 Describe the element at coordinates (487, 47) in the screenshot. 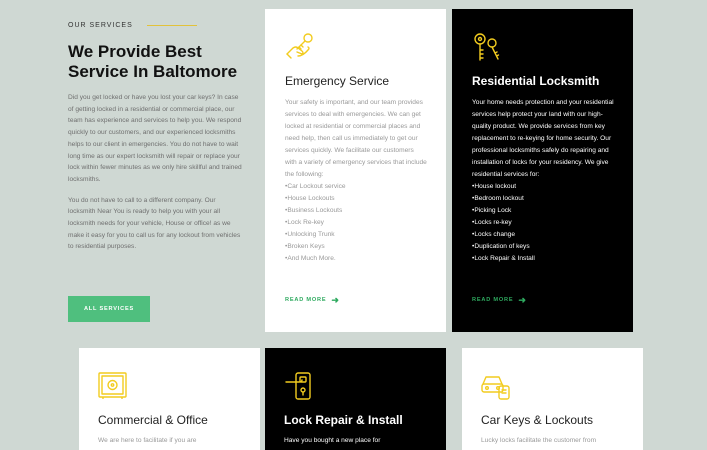

I see `keys-icon` at that location.